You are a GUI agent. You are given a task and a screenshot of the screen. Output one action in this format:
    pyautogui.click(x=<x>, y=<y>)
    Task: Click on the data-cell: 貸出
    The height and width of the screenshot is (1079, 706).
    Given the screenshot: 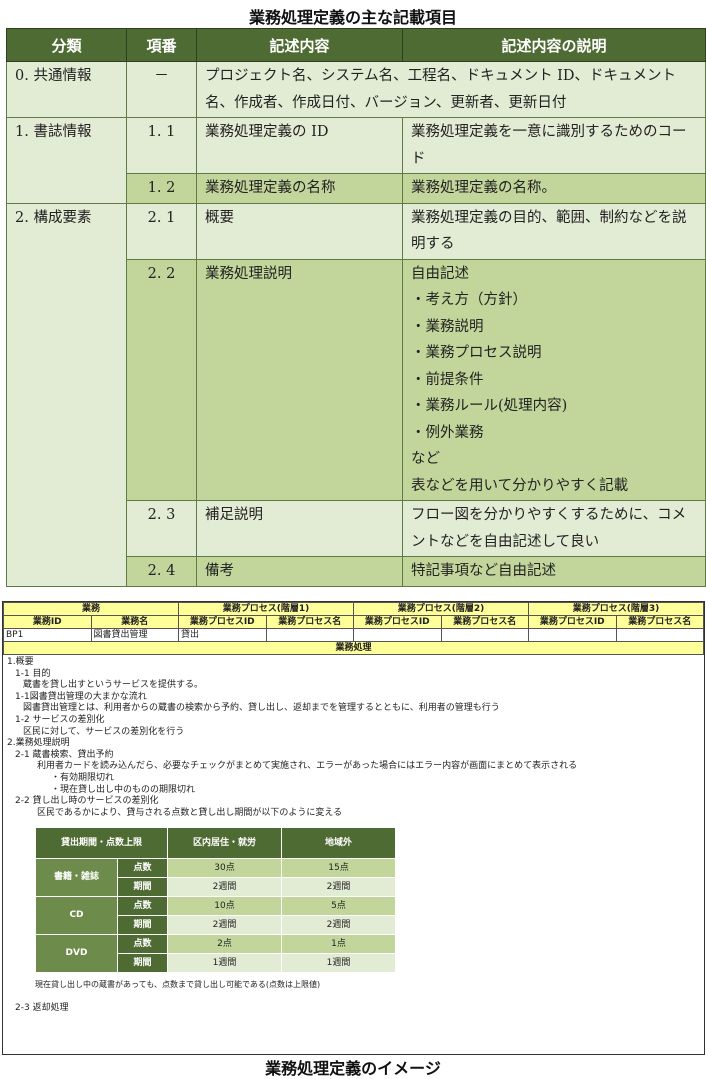 What is the action you would take?
    pyautogui.click(x=222, y=635)
    